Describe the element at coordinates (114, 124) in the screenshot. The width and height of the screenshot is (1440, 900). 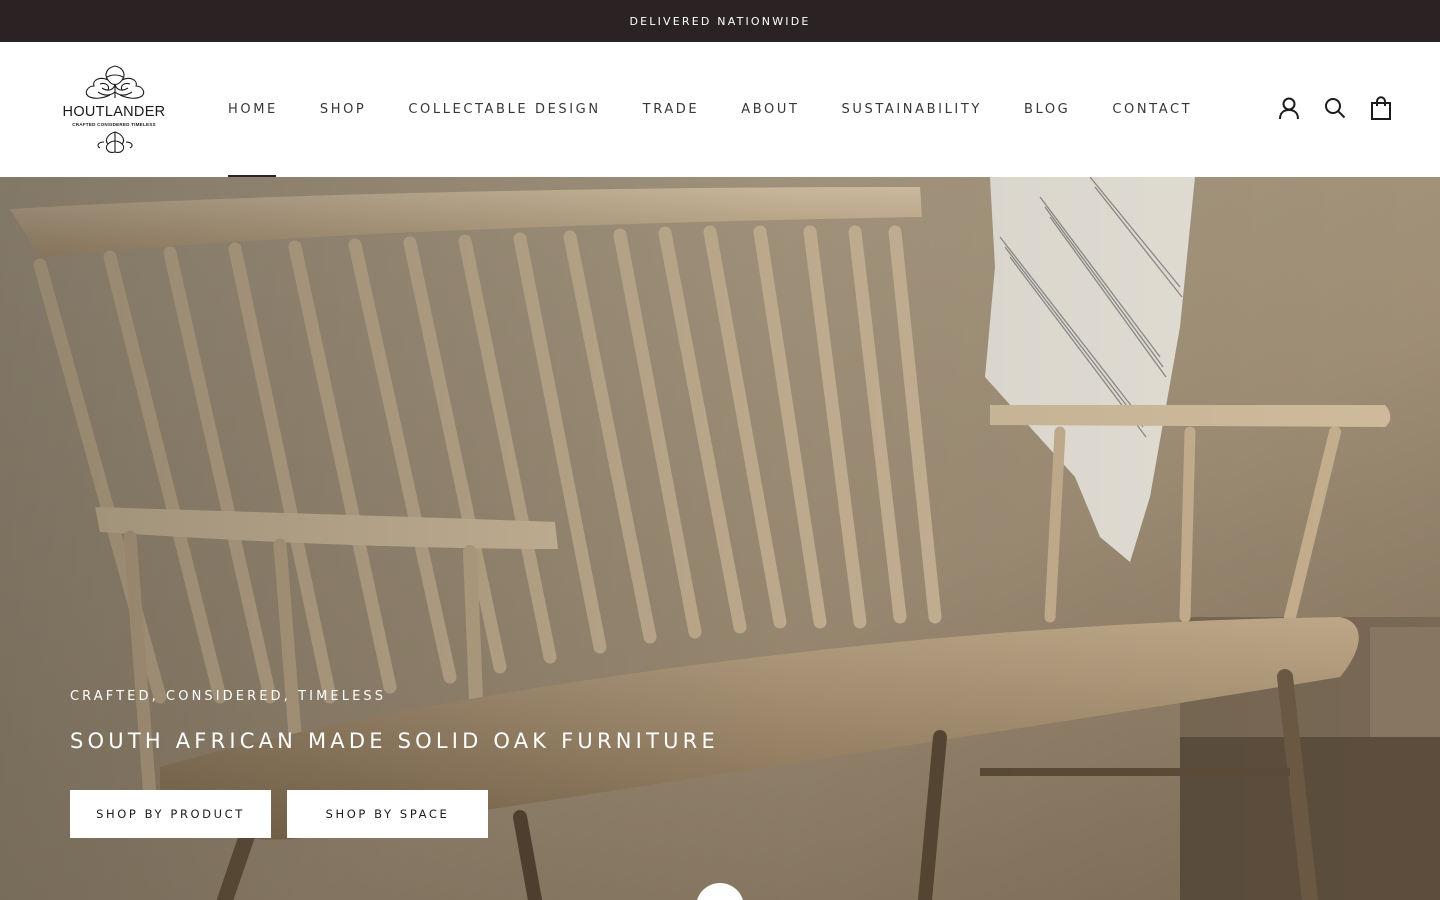
I see `logo-tagline: CRAFTED CONSIDERED TIMELESS` at that location.